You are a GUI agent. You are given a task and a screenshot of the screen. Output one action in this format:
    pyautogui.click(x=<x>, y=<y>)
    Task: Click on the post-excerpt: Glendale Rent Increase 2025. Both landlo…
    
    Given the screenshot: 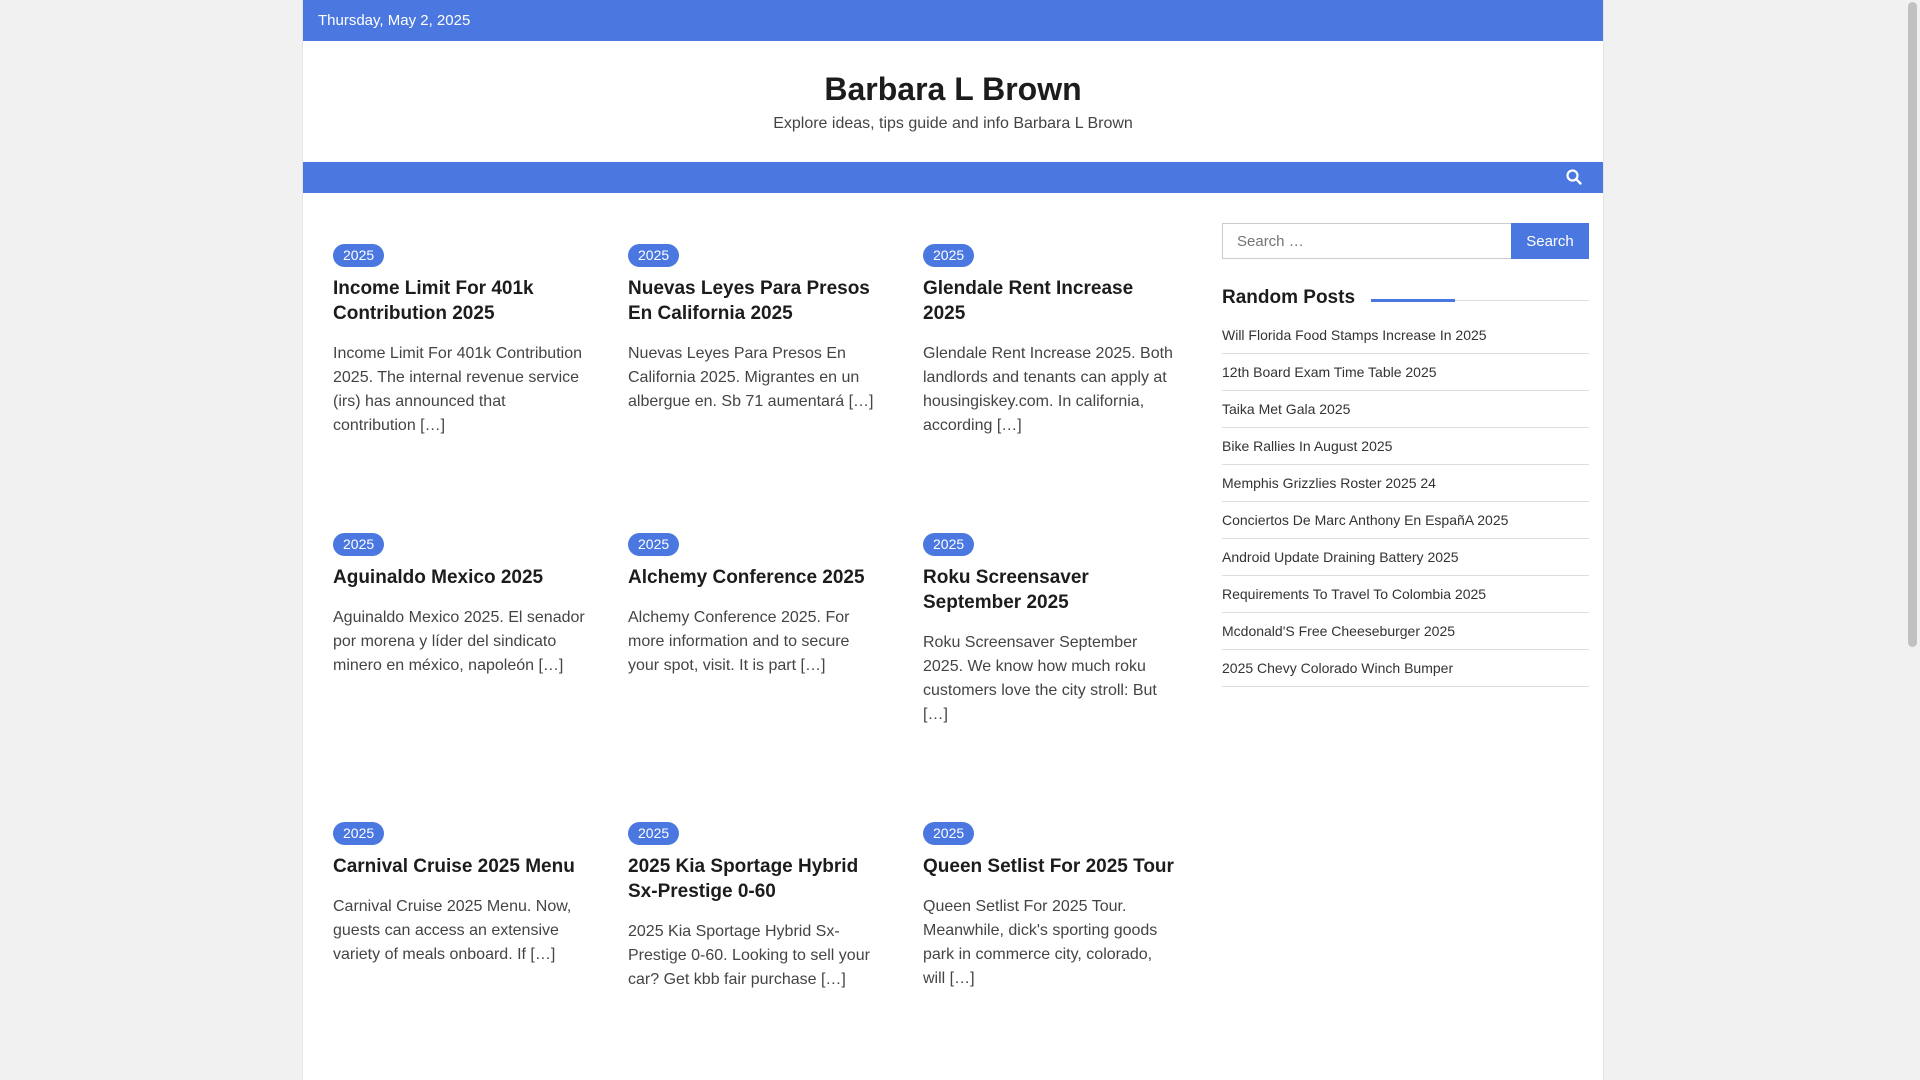 What is the action you would take?
    pyautogui.click(x=1048, y=389)
    